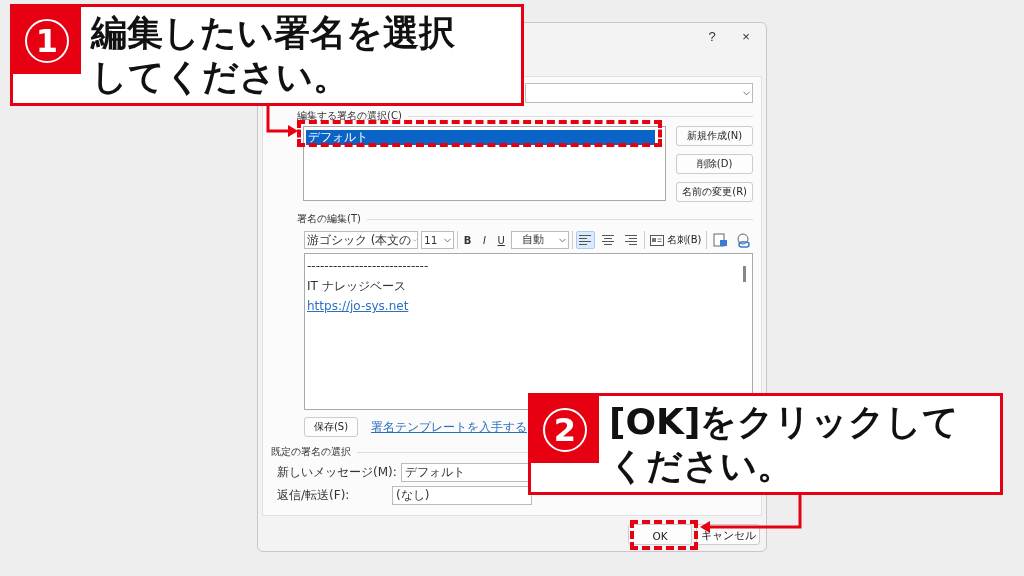 This screenshot has height=576, width=1024. Describe the element at coordinates (329, 219) in the screenshot. I see `section-label: 署名の編集(T)` at that location.